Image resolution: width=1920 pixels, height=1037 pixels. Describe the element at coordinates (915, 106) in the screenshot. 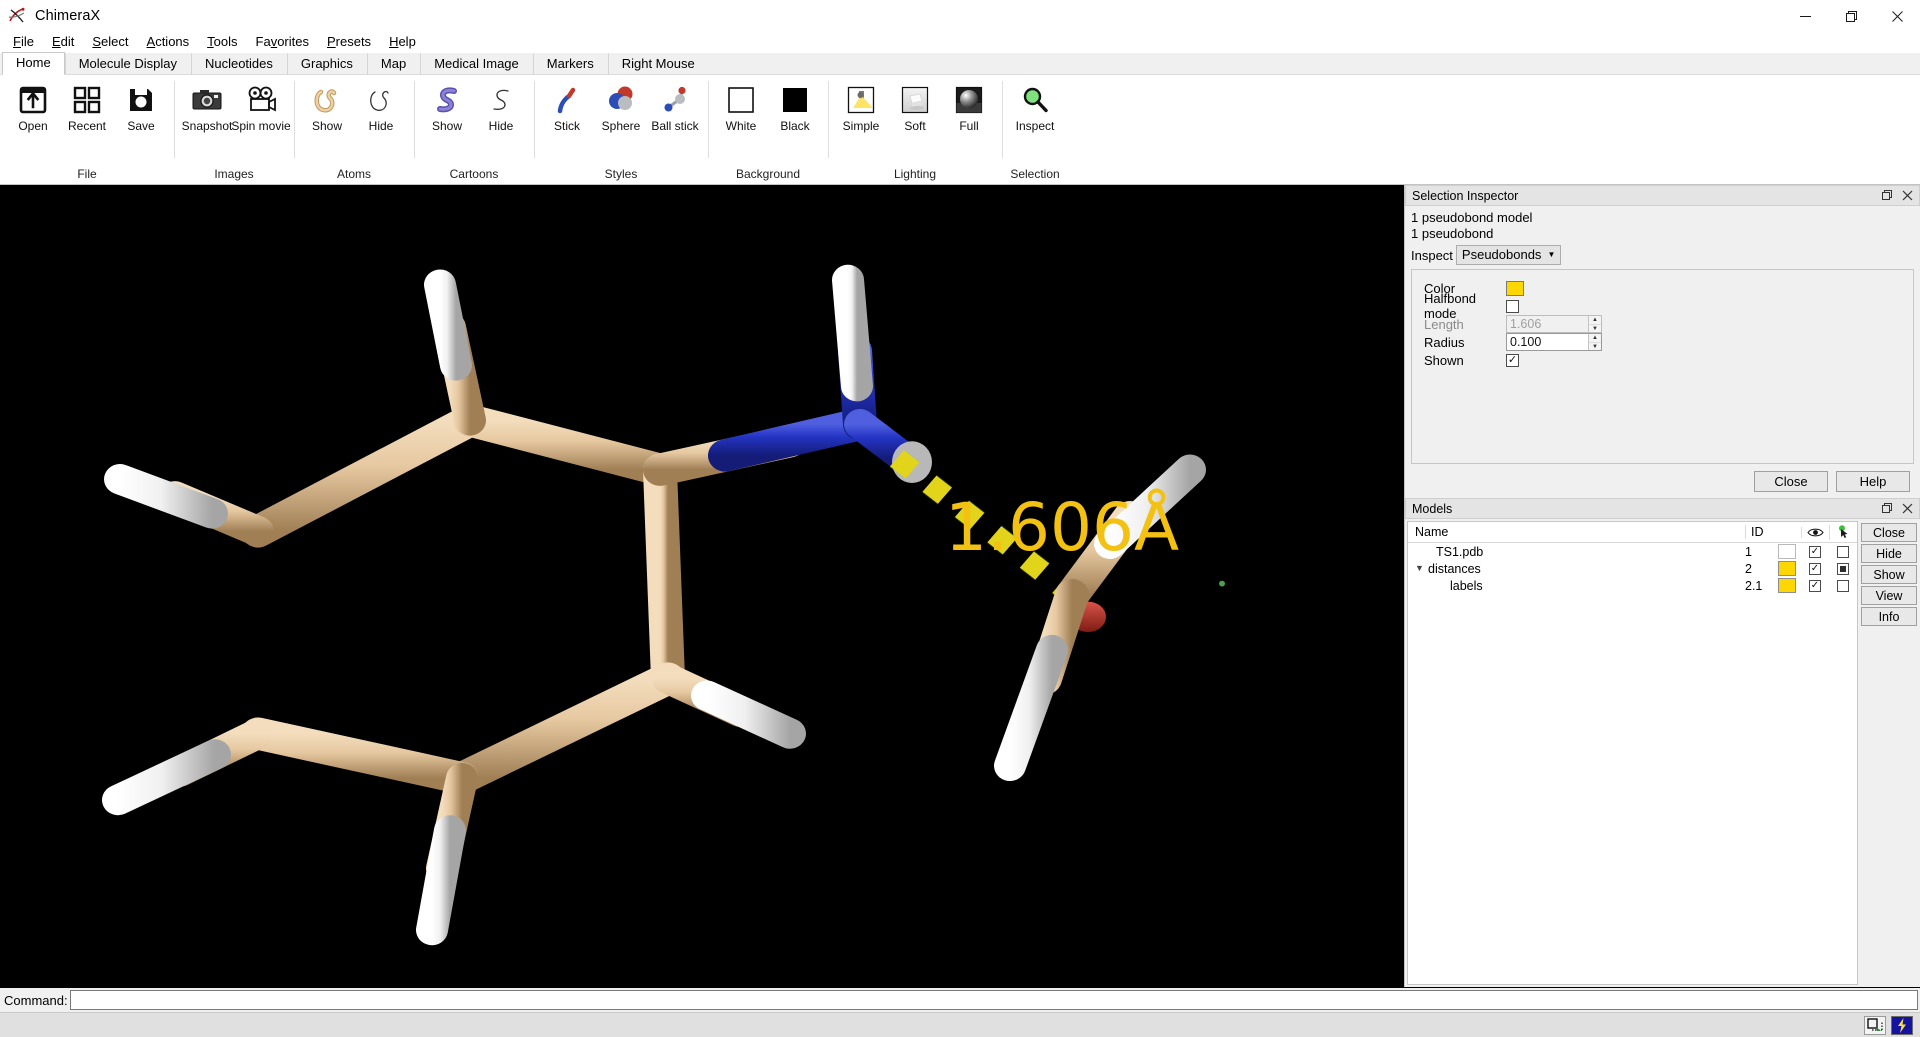

I see `lighting-soft-button: Soft` at that location.